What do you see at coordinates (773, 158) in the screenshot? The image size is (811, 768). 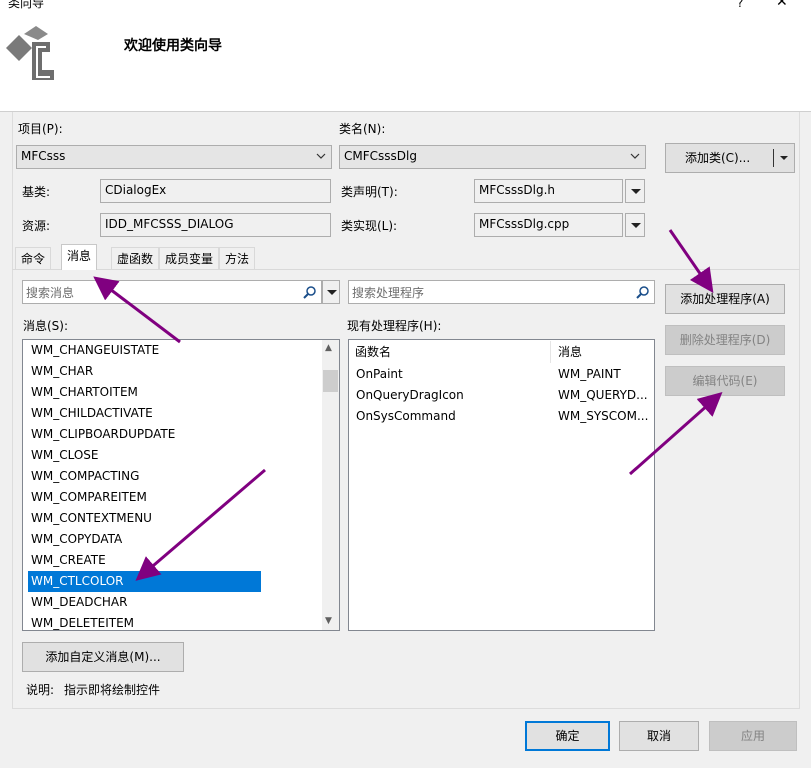 I see `split-divider` at bounding box center [773, 158].